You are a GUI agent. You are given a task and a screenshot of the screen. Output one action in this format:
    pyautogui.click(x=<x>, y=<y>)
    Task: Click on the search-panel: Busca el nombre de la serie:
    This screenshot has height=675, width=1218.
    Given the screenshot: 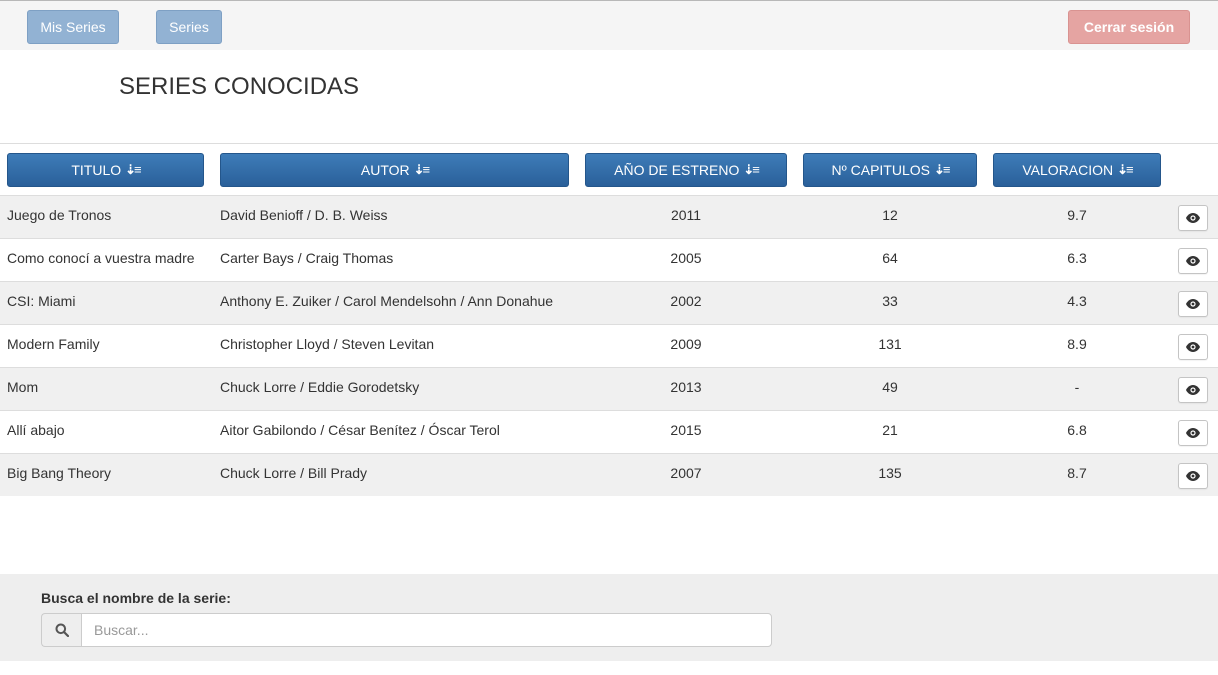 What is the action you would take?
    pyautogui.click(x=609, y=617)
    